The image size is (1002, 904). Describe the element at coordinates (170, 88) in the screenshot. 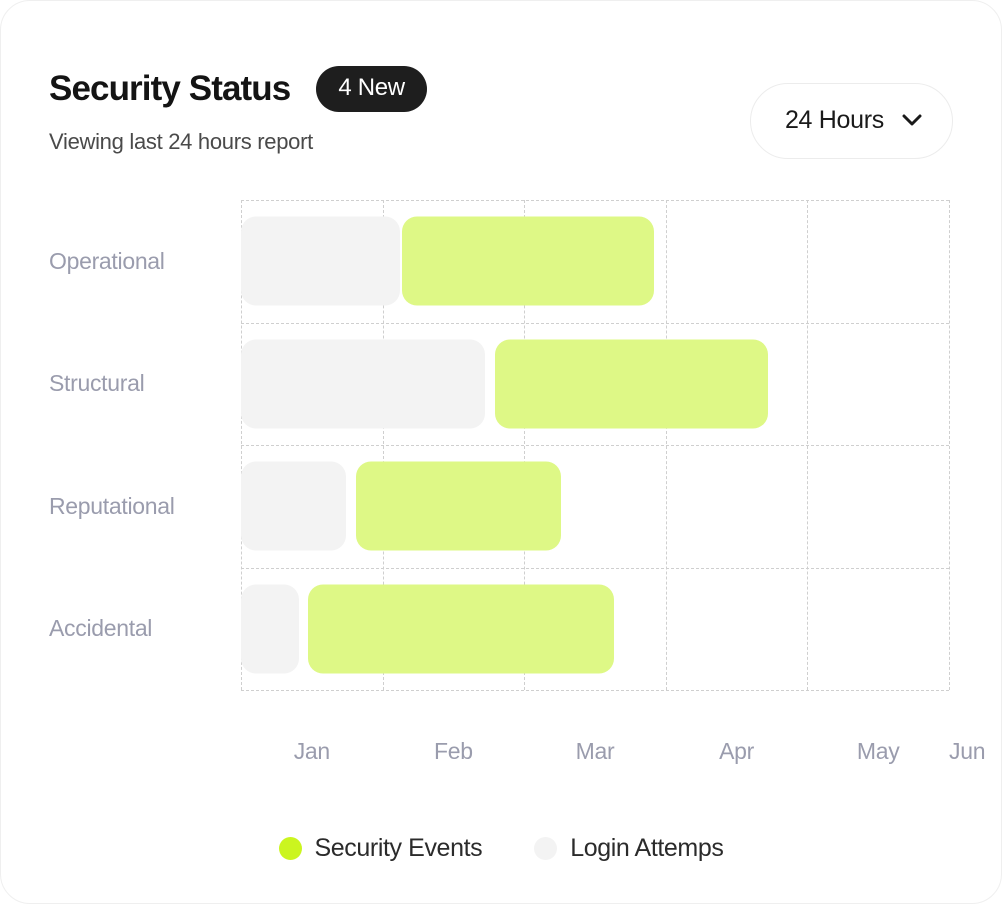

I see `page-title: Security Status` at that location.